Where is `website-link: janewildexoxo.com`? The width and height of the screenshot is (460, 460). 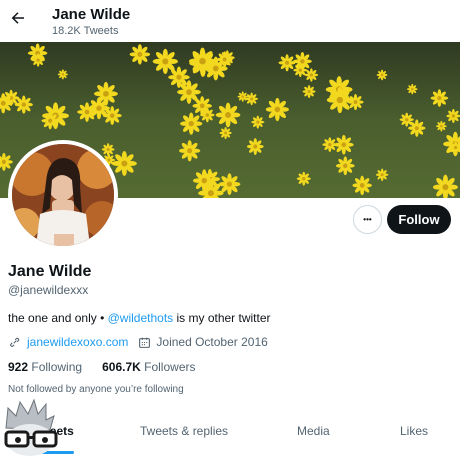 website-link: janewildexoxo.com is located at coordinates (77, 342).